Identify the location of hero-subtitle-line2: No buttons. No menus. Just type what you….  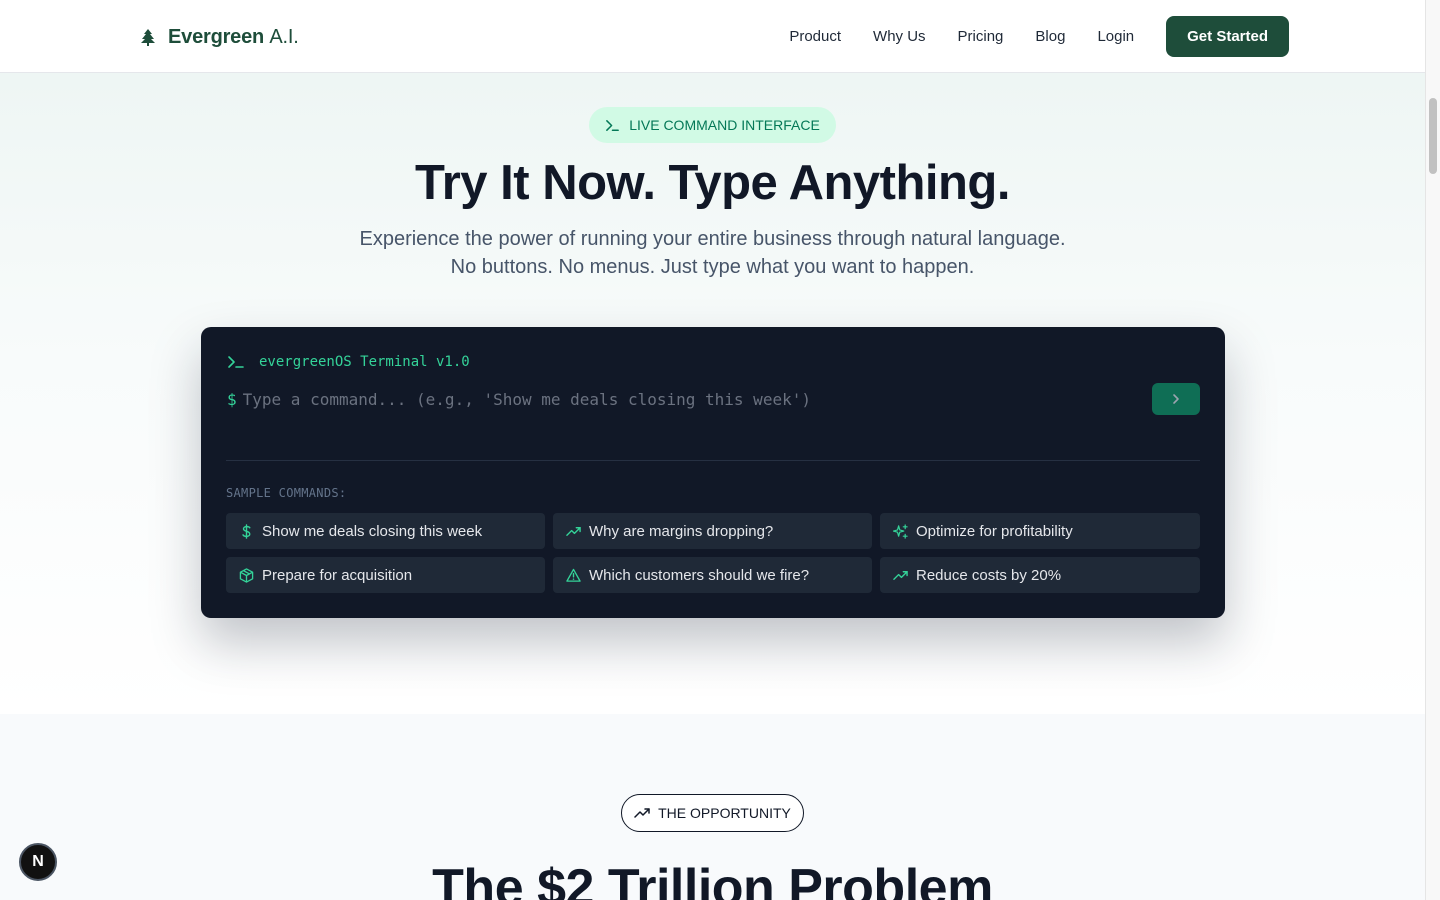
(712, 267).